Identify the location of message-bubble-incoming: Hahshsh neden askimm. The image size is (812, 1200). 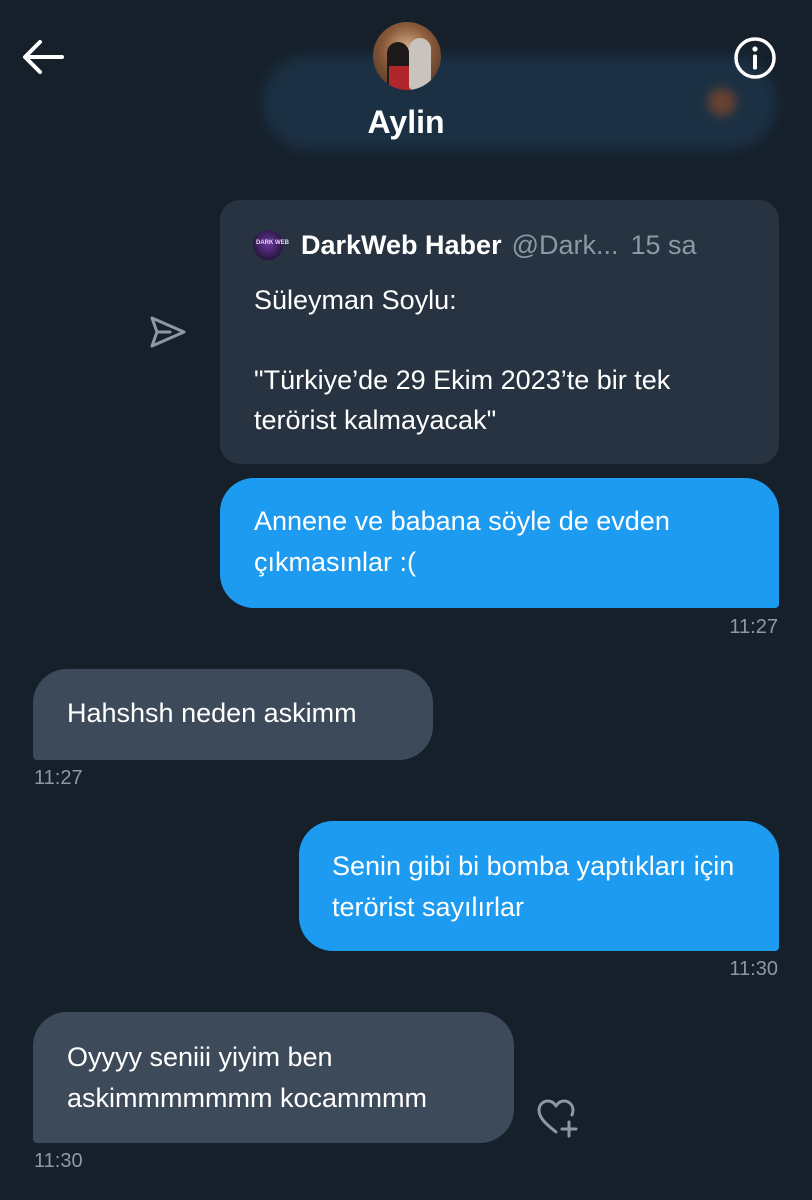
(233, 714).